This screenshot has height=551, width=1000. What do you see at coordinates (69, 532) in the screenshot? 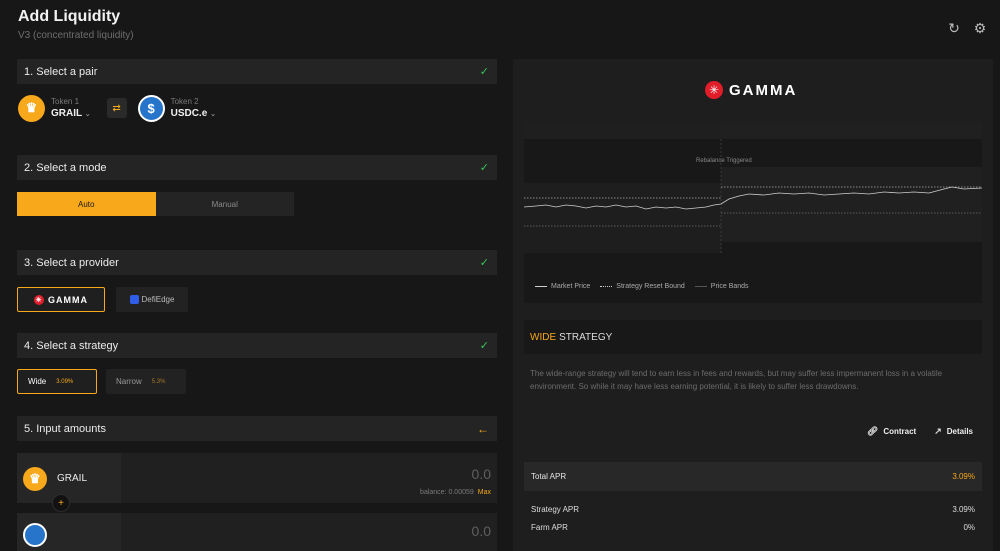
I see `token2-amount-token` at bounding box center [69, 532].